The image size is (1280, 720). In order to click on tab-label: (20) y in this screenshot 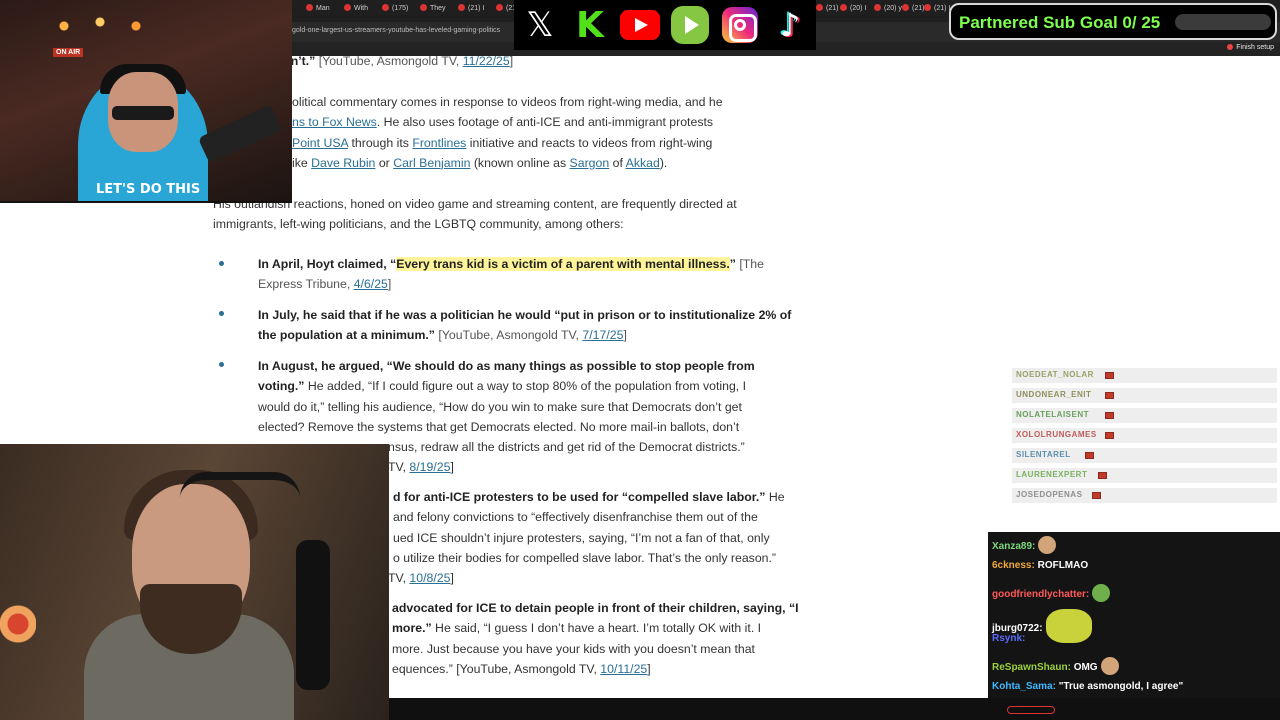, I will do `click(893, 8)`.